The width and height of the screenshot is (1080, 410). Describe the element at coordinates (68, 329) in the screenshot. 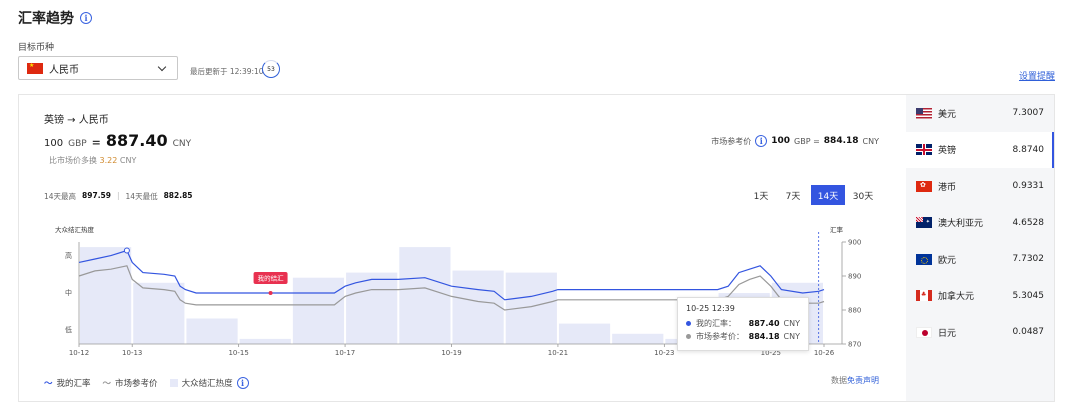

I see `left-tick-label: 低` at that location.